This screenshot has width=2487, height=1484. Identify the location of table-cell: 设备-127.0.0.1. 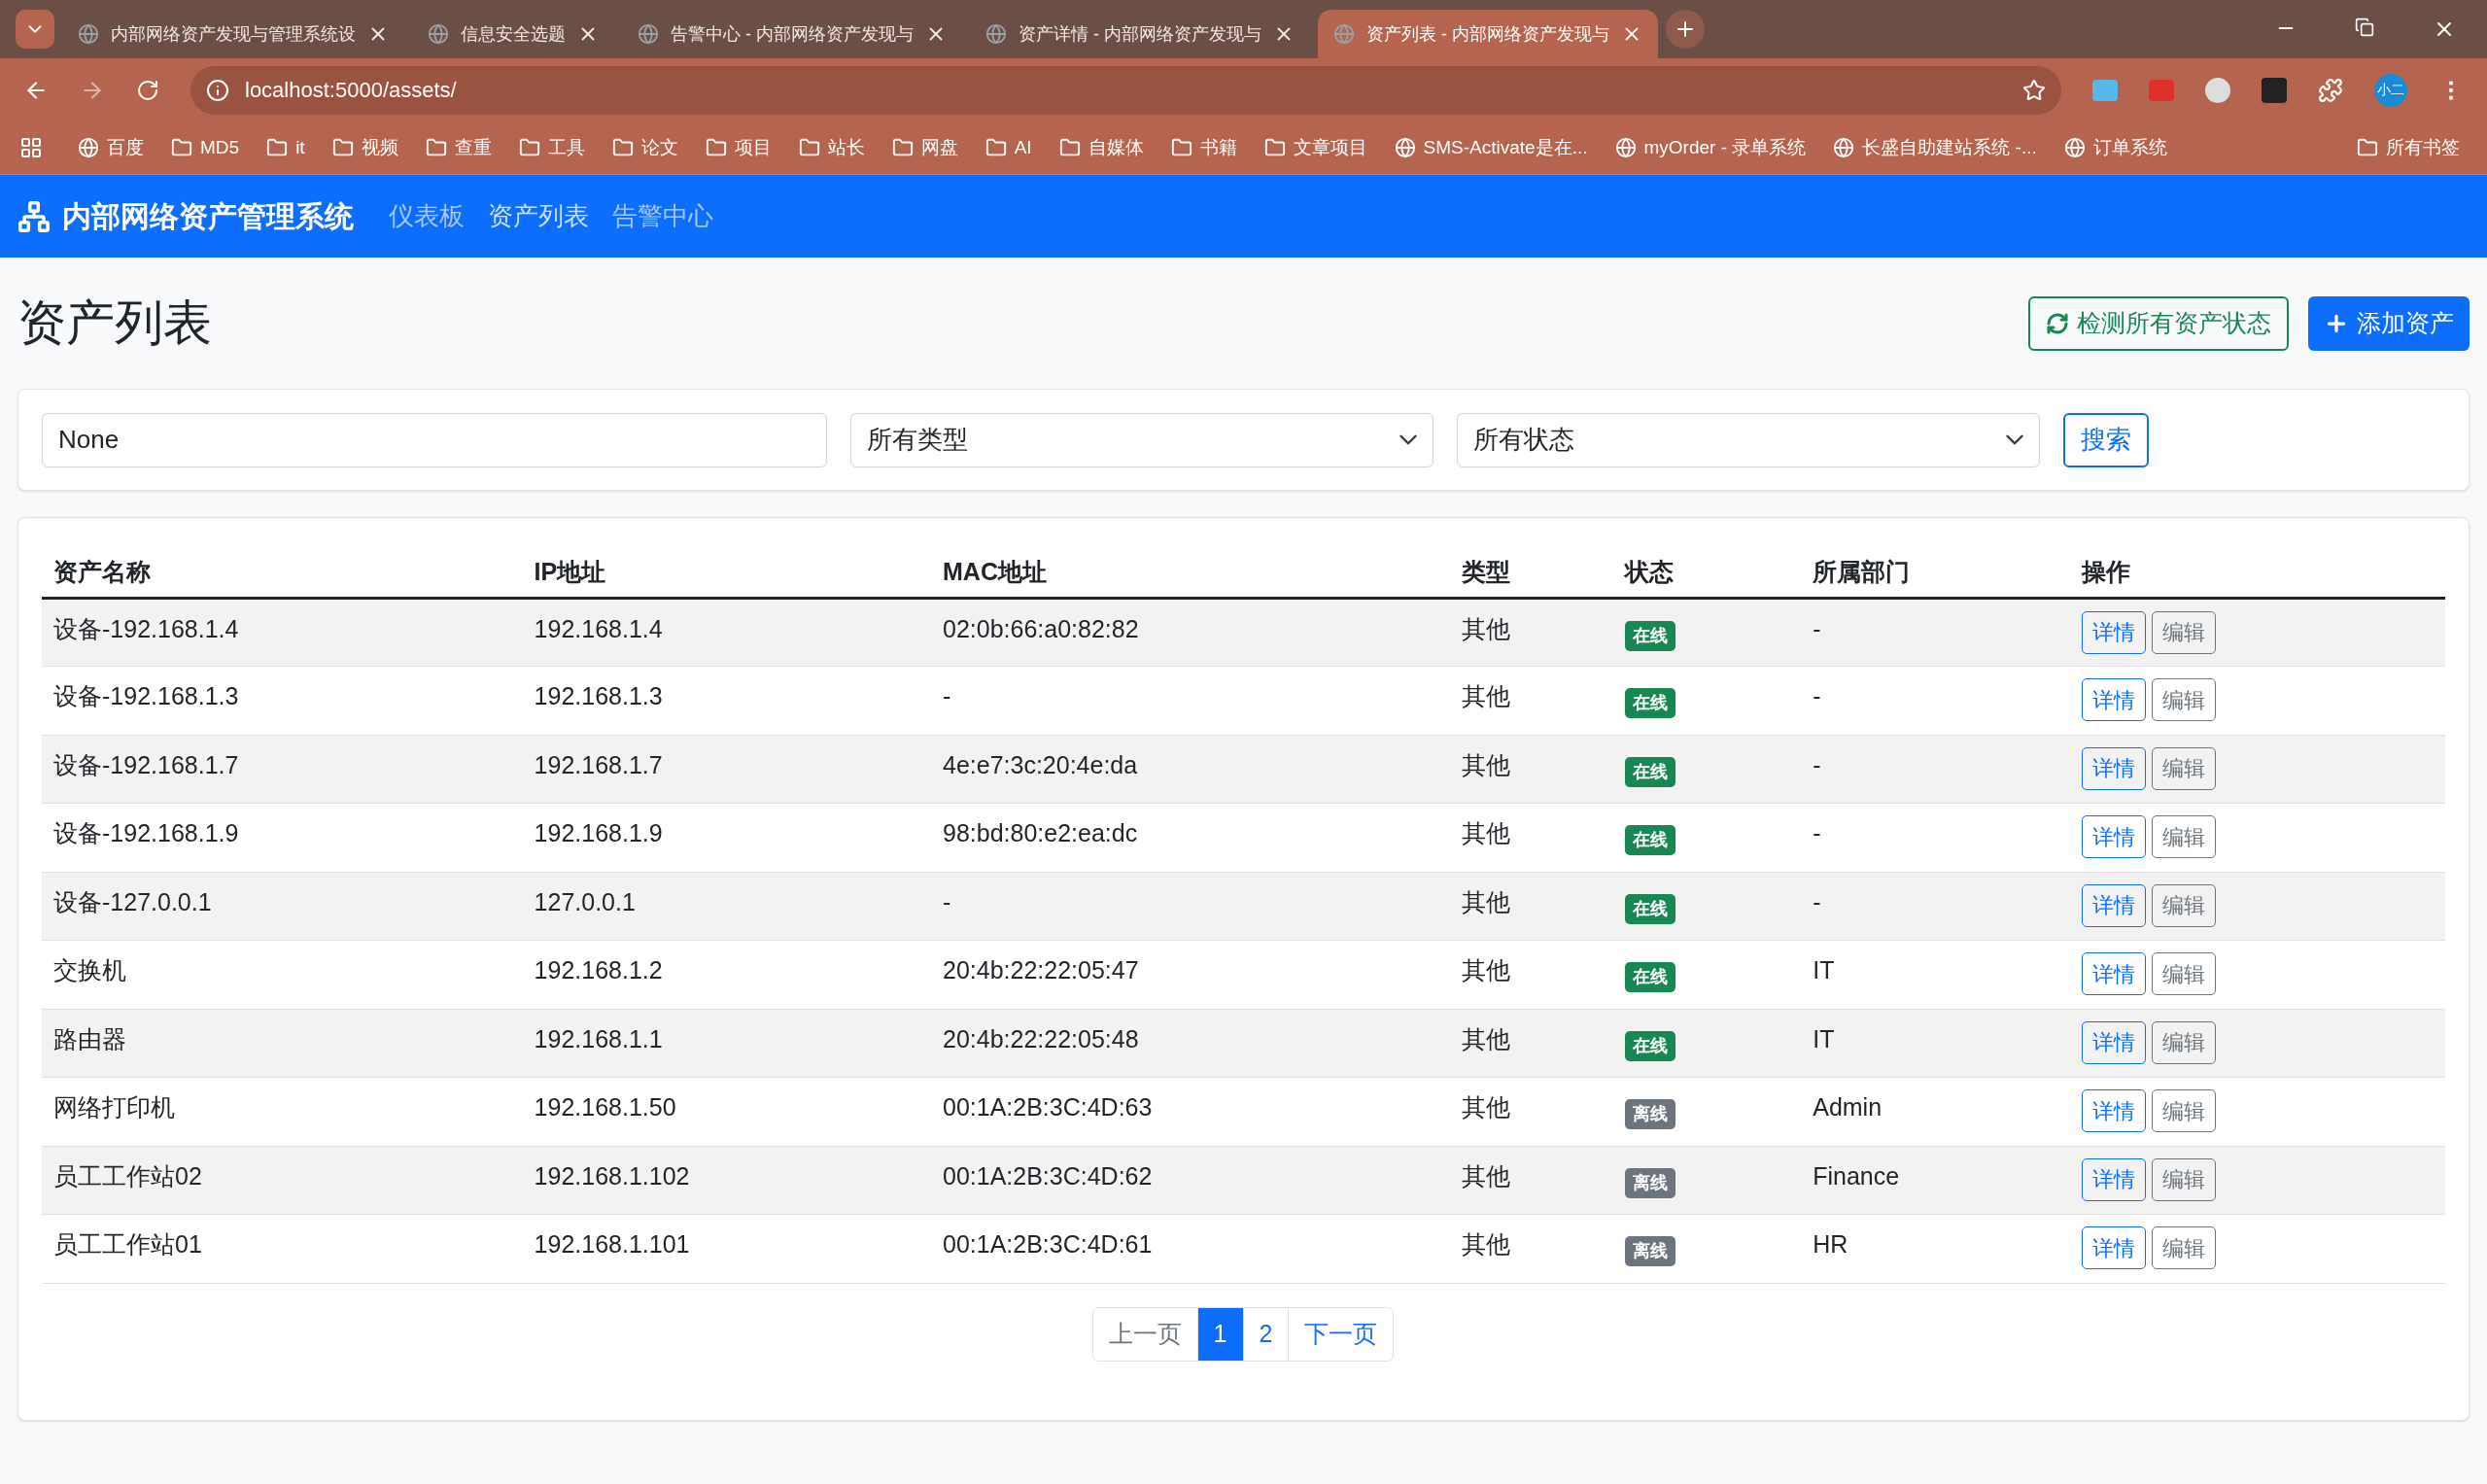
(132, 901).